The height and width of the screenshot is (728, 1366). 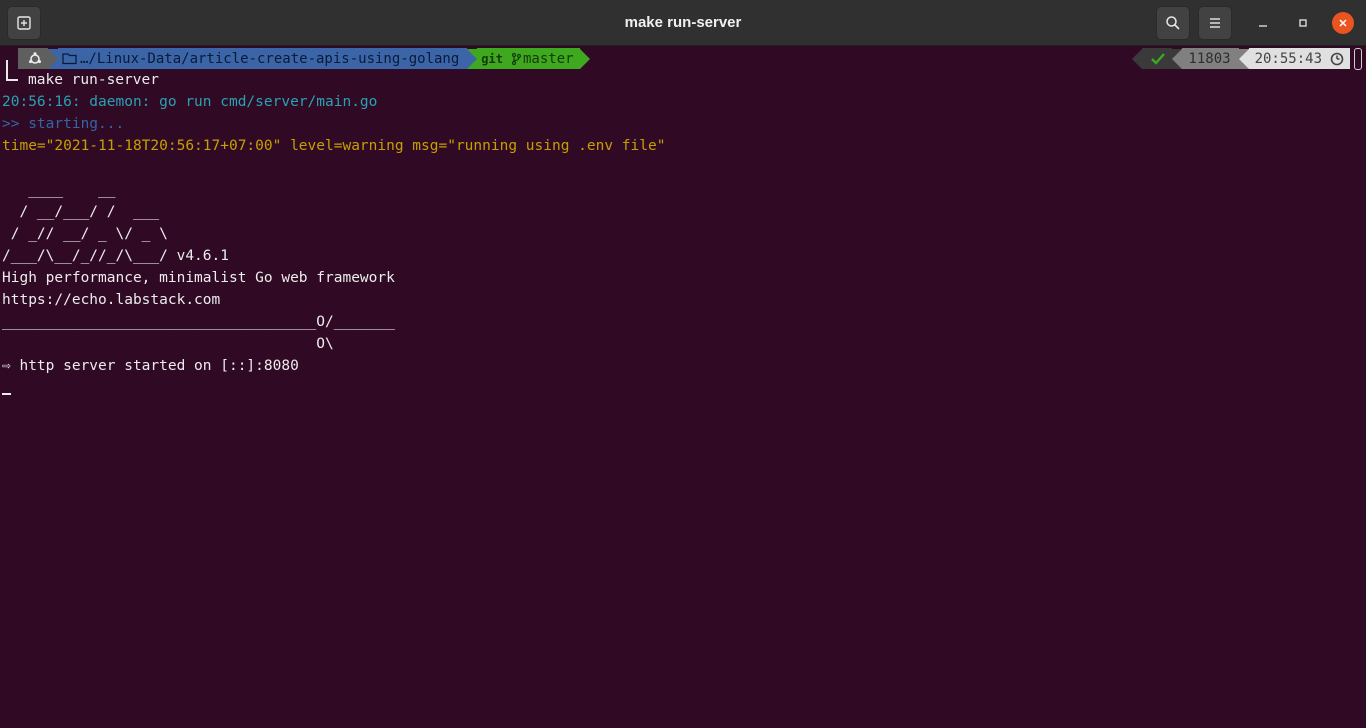 I want to click on search-button, so click(x=1173, y=23).